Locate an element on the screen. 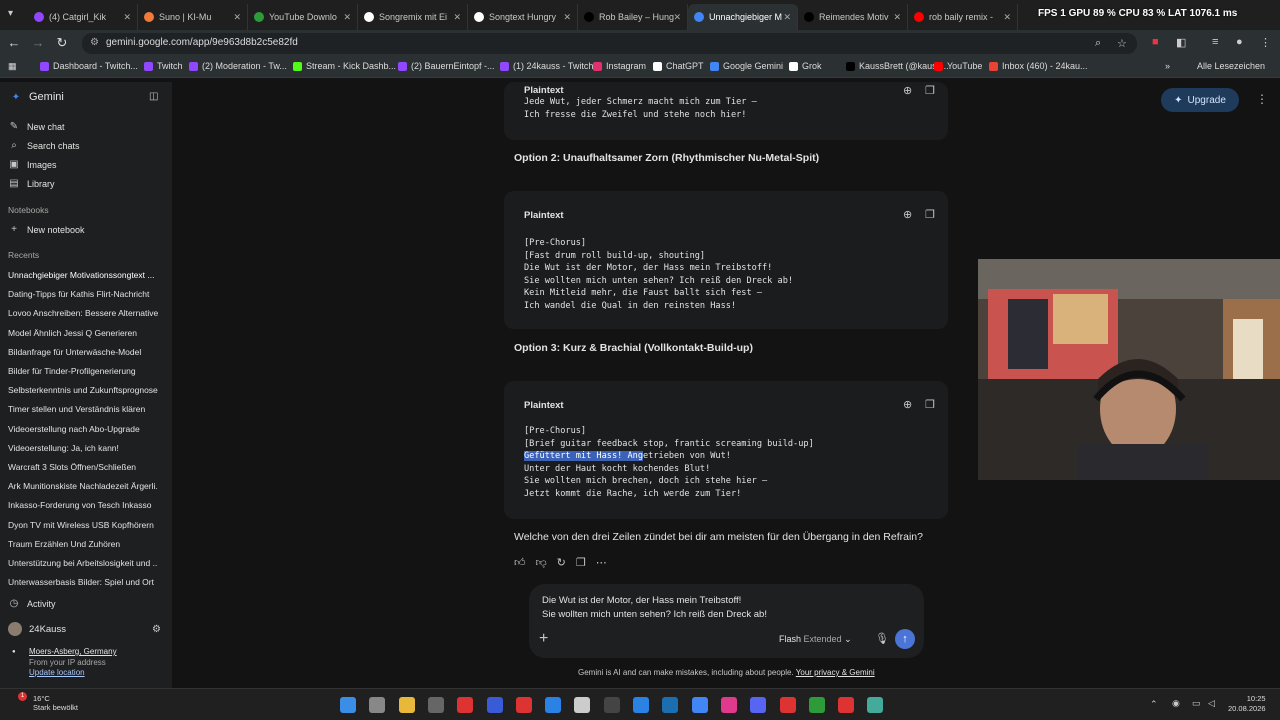 The width and height of the screenshot is (1280, 720). model-selector: Flash Extended ⌄ is located at coordinates (815, 639).